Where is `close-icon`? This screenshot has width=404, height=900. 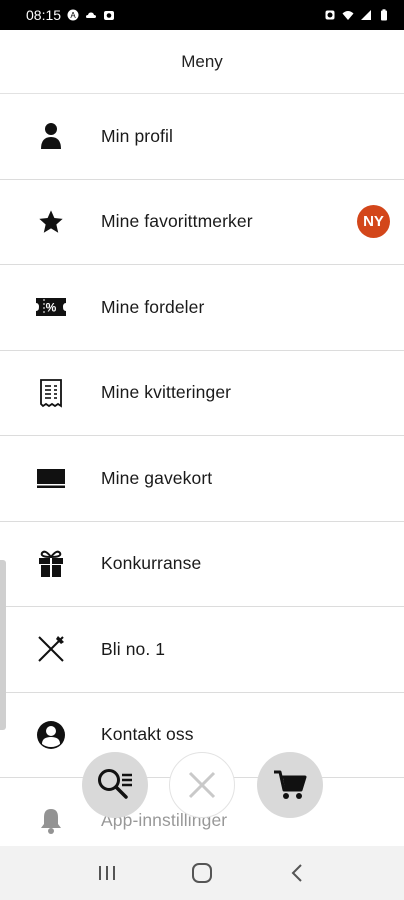 close-icon is located at coordinates (202, 785).